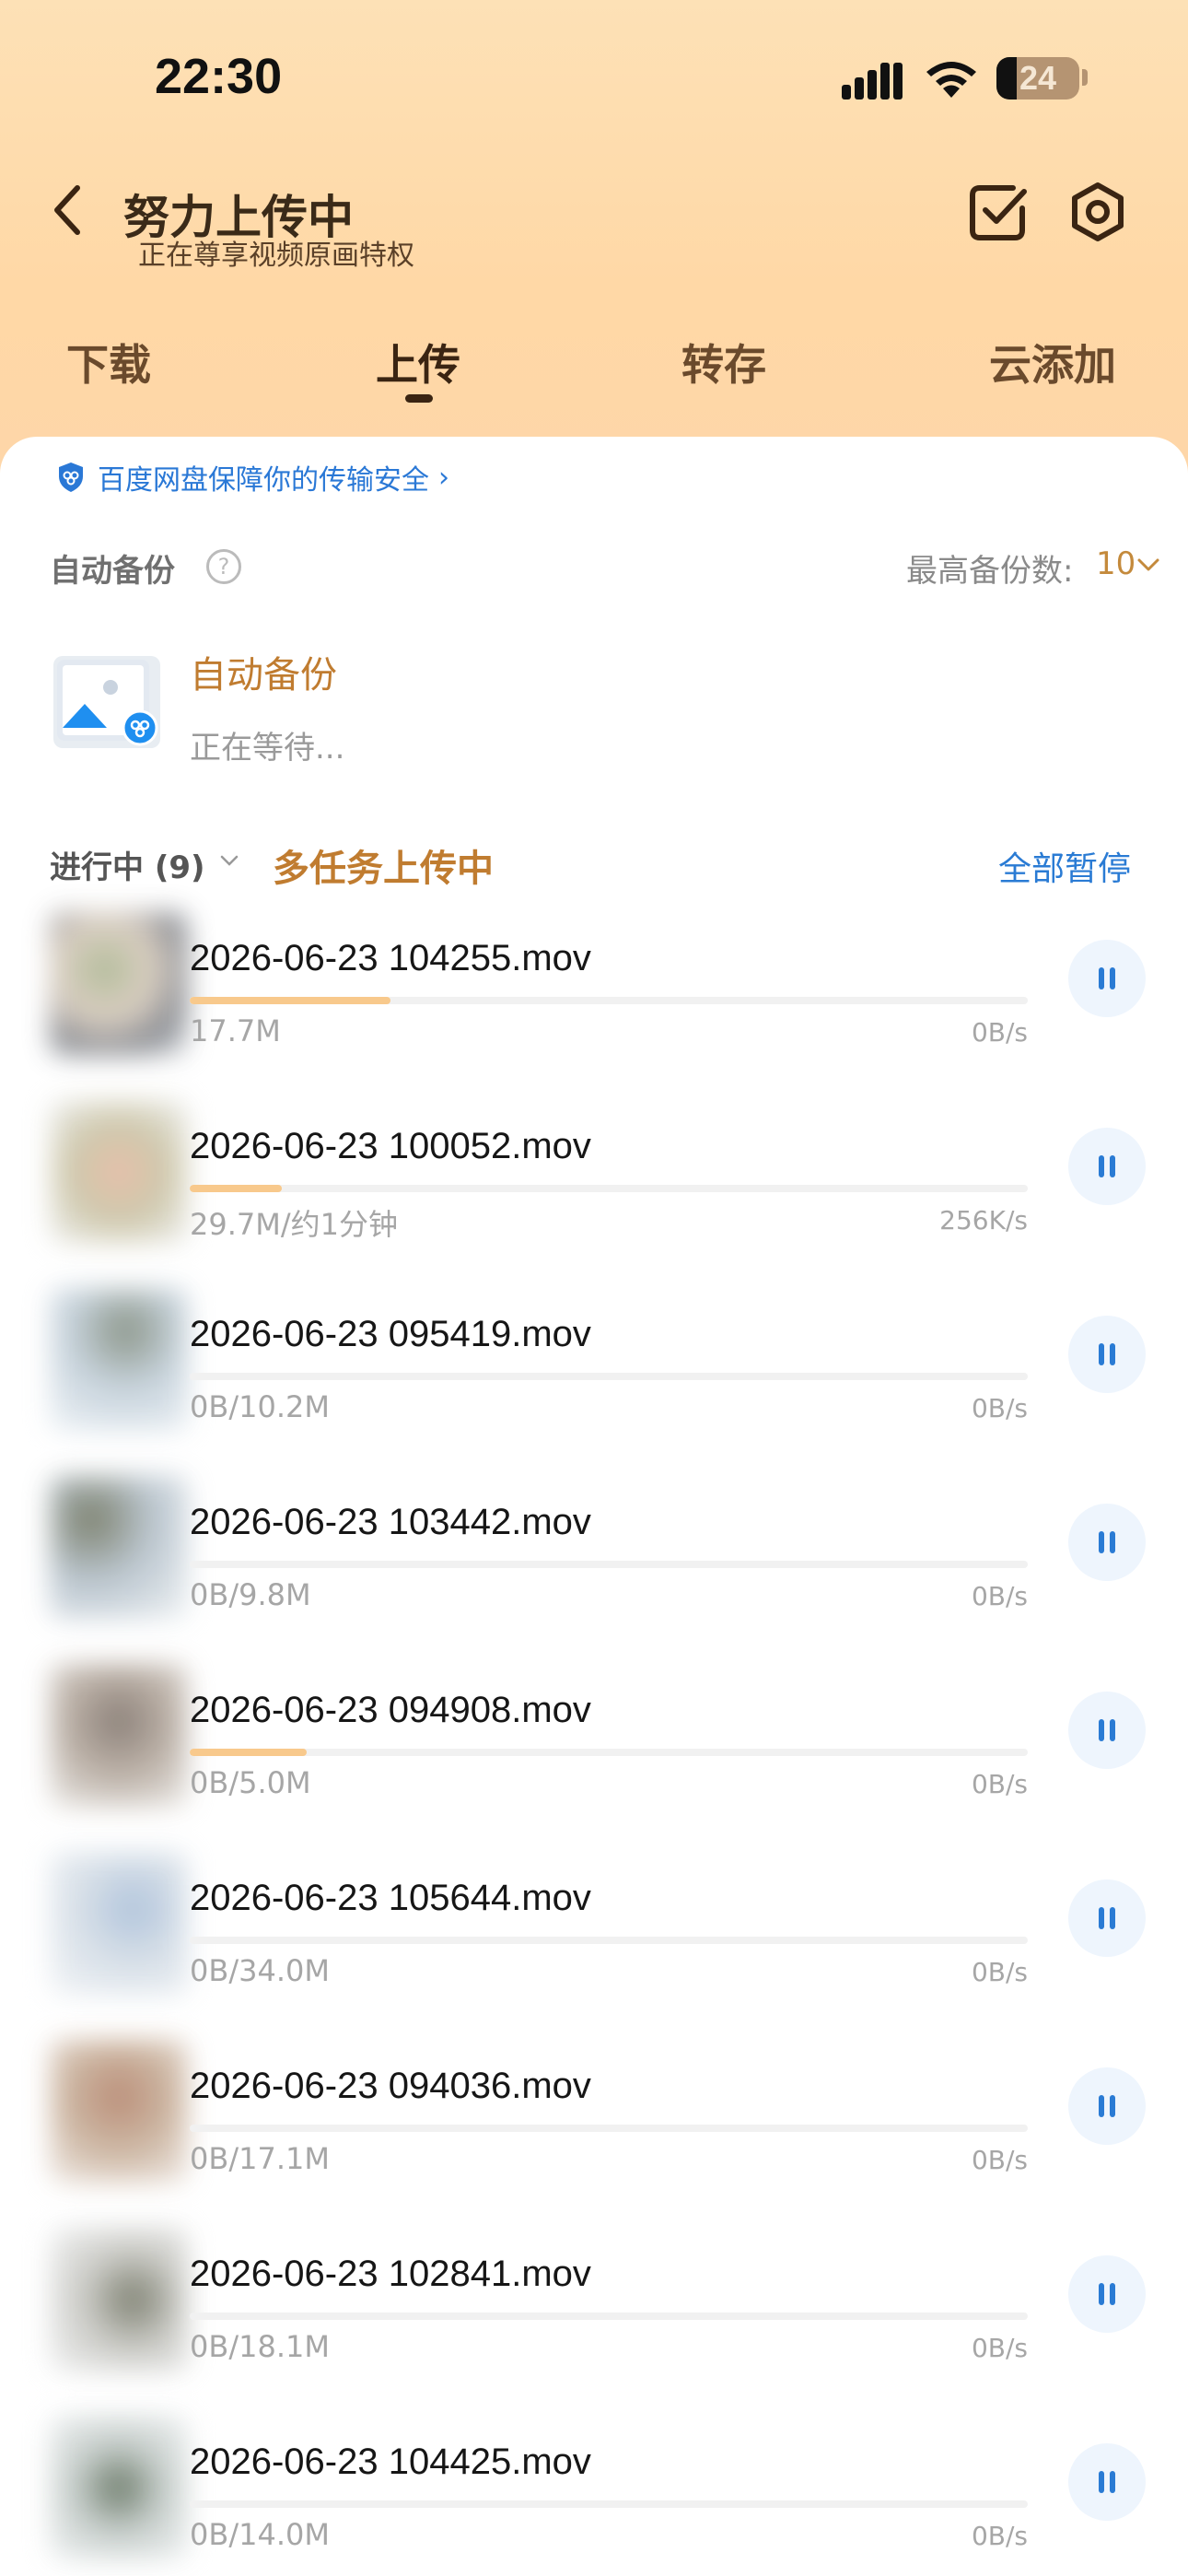  I want to click on file-size: 0B/17.1M, so click(260, 2158).